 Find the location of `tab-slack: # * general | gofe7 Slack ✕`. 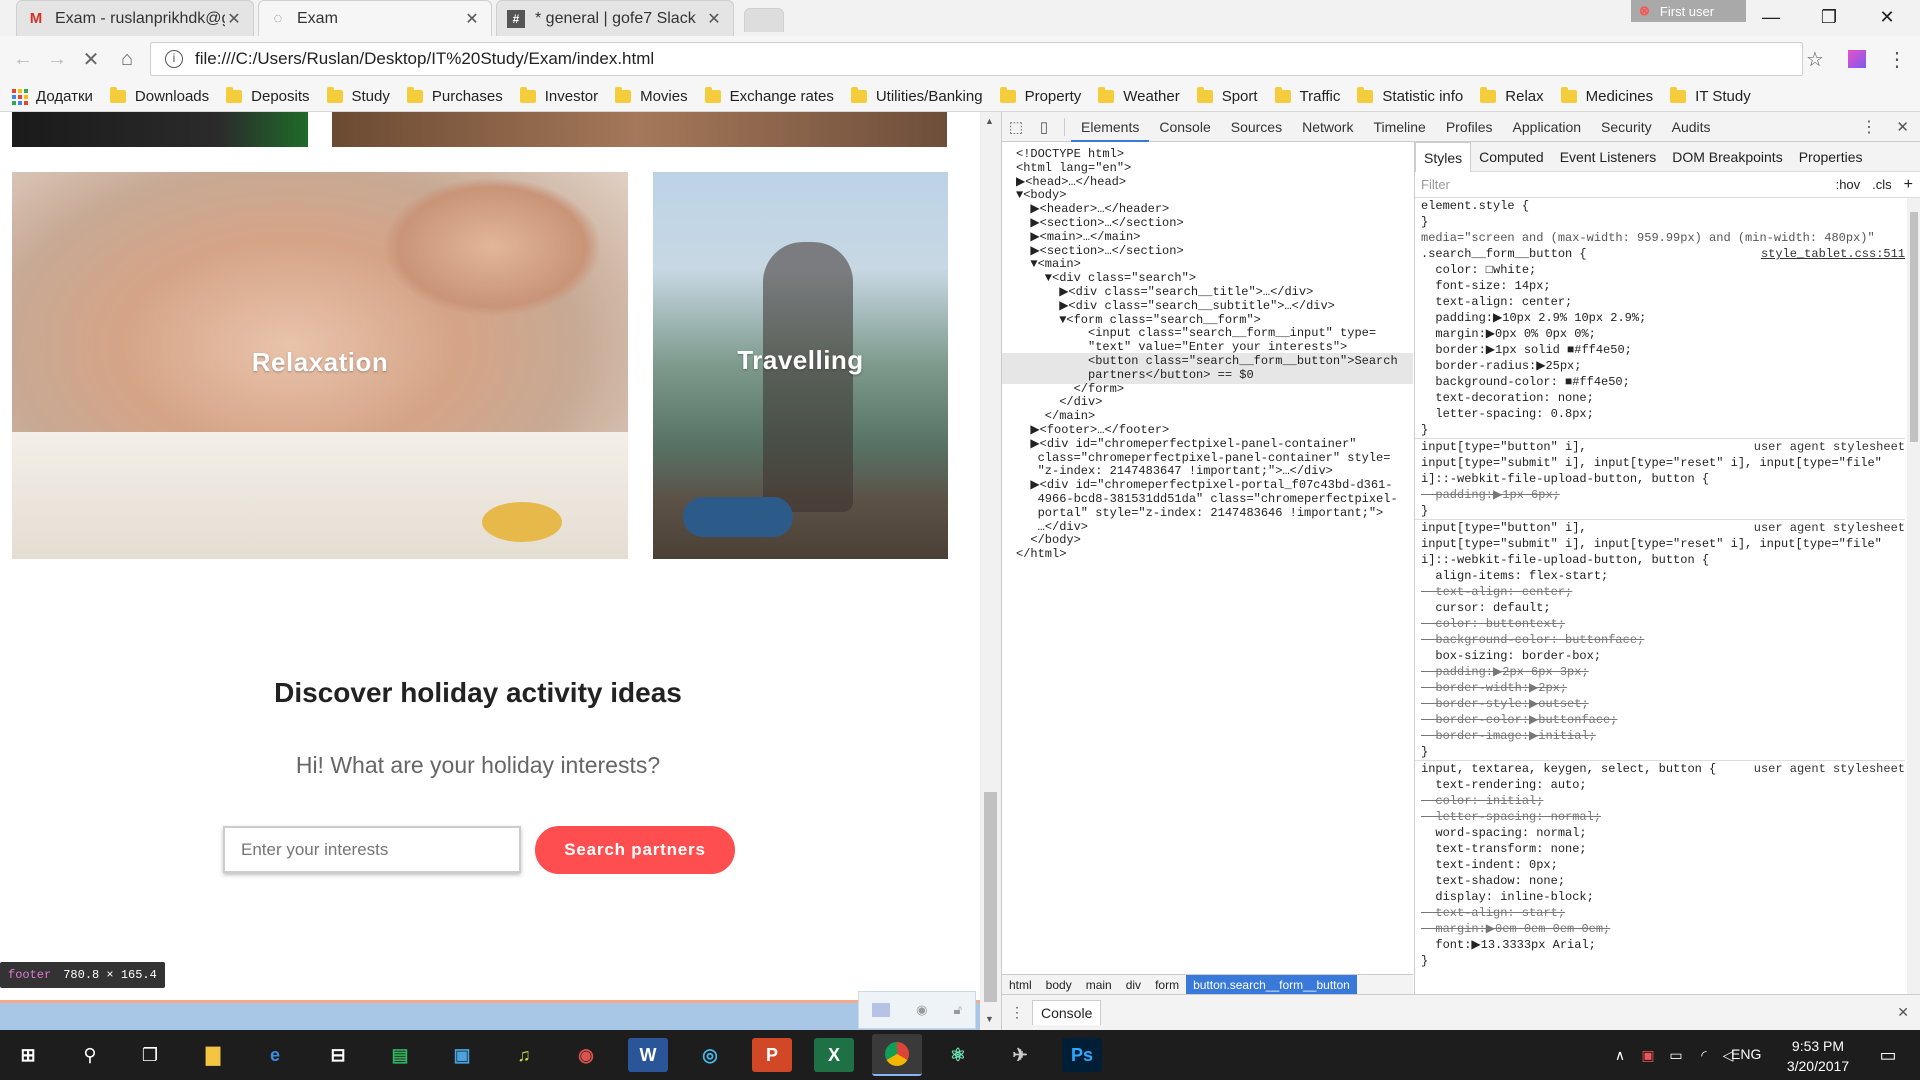

tab-slack: # * general | gofe7 Slack ✕ is located at coordinates (615, 18).